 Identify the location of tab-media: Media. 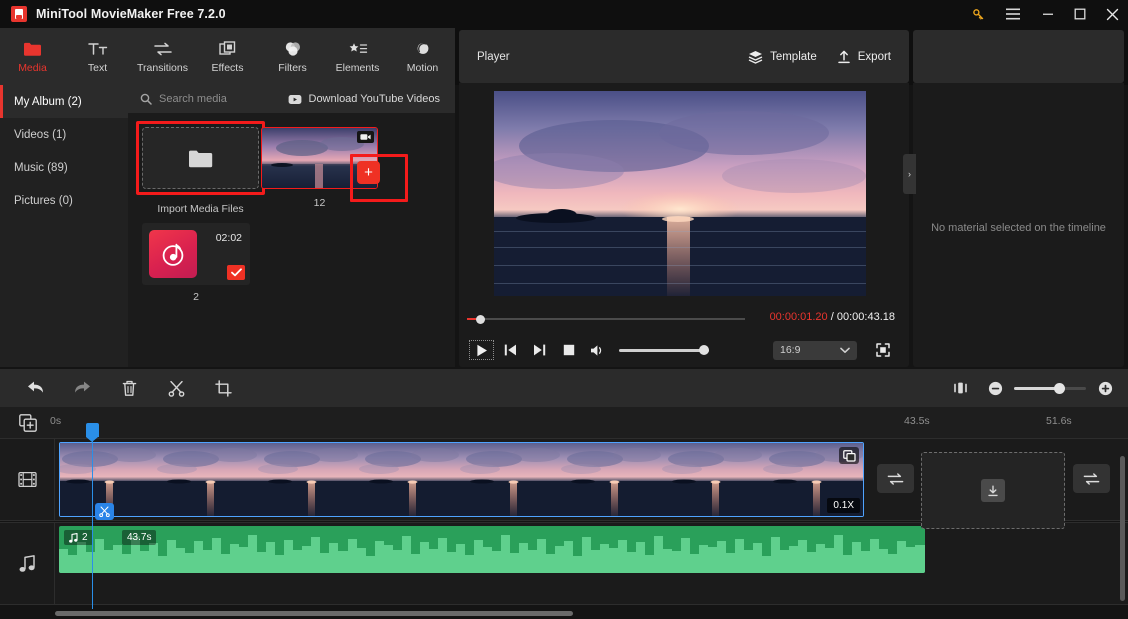
(32, 56).